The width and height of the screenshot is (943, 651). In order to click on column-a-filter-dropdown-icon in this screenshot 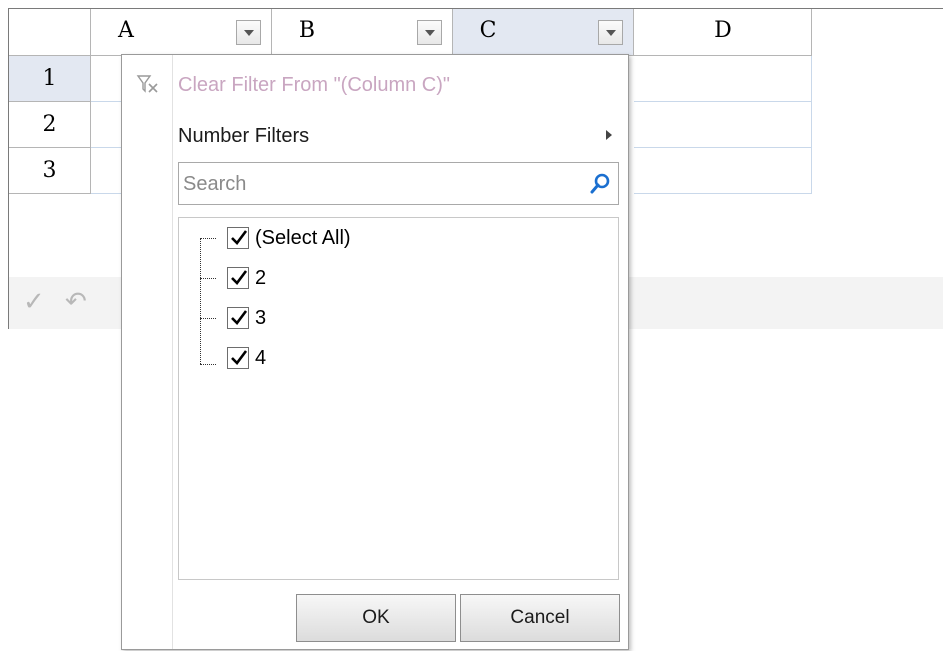, I will do `click(248, 32)`.